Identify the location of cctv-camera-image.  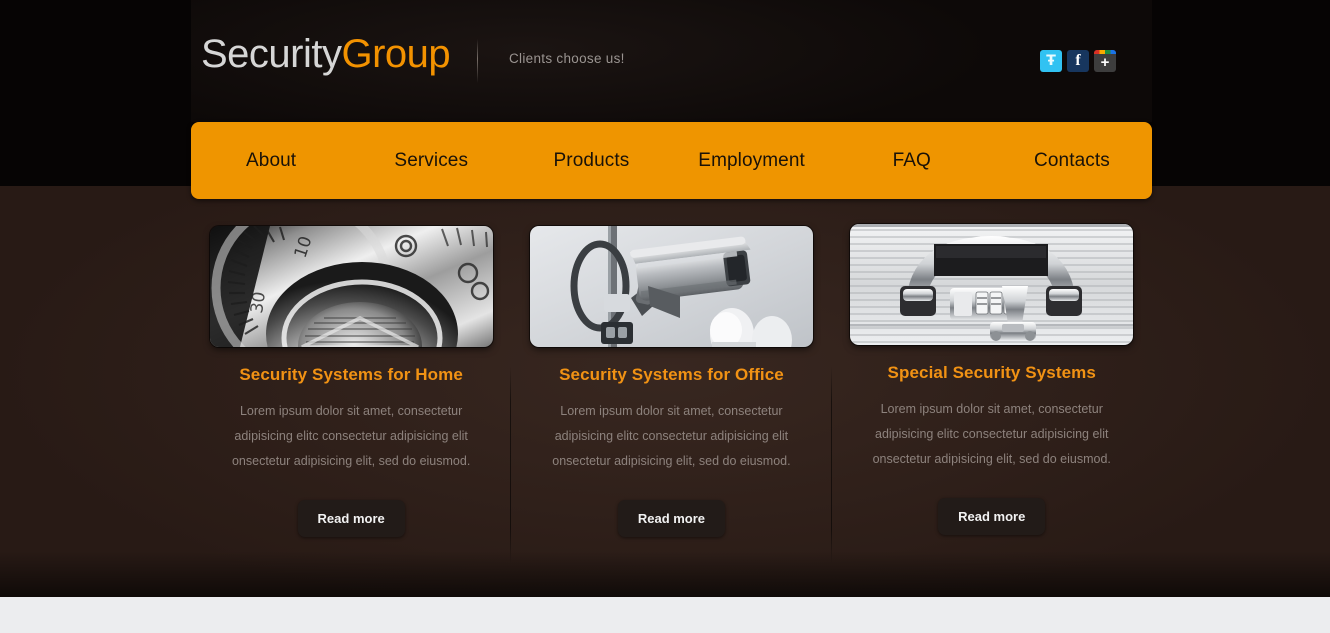
(671, 286).